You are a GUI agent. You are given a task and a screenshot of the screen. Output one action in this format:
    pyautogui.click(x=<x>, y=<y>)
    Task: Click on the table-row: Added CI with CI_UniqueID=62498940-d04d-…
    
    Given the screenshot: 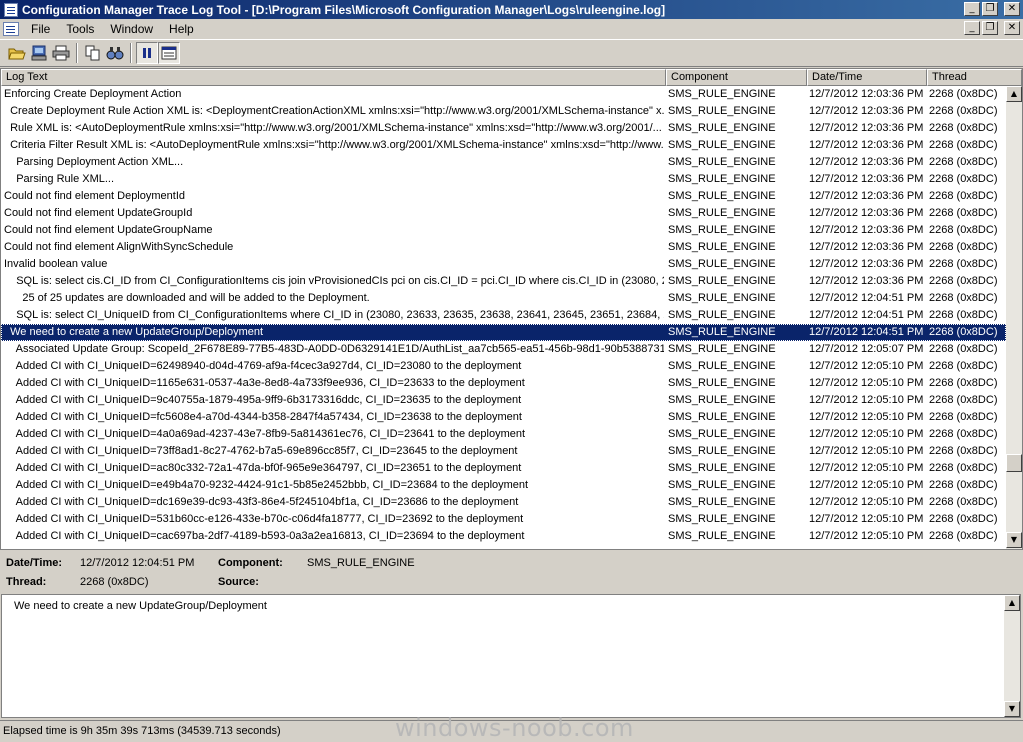 What is the action you would take?
    pyautogui.click(x=503, y=366)
    